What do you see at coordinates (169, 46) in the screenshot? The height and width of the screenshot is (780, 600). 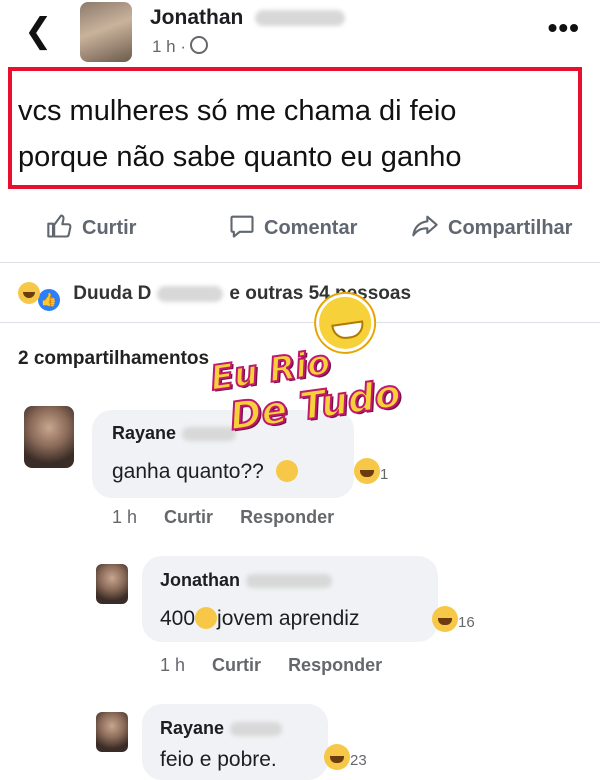 I see `post-time: 1 h ·` at bounding box center [169, 46].